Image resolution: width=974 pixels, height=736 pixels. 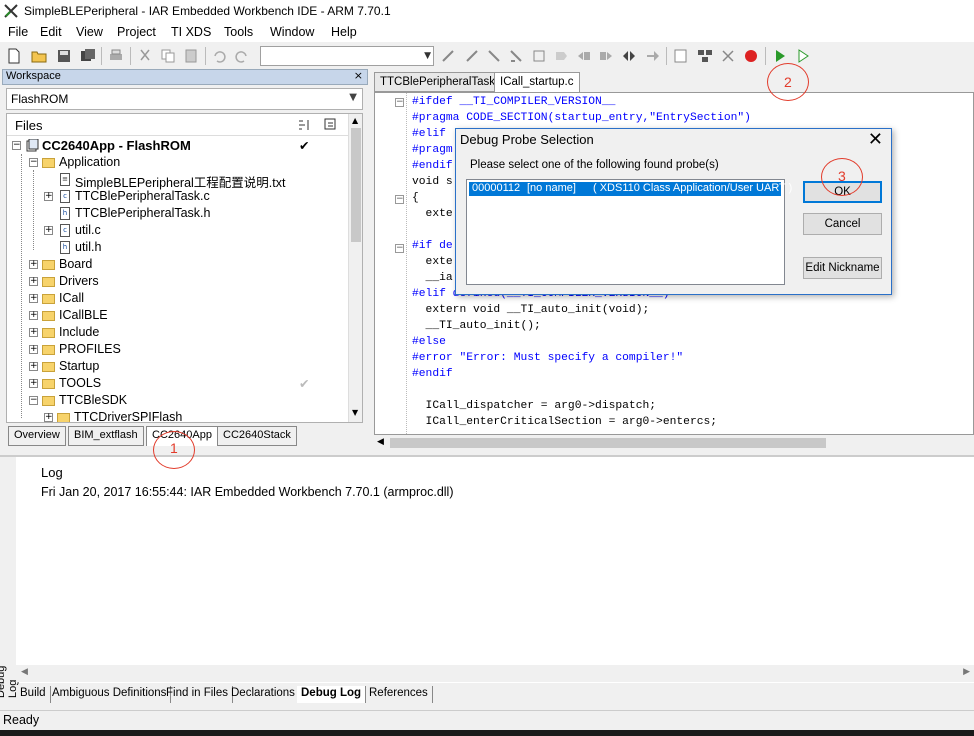 I want to click on redo-icon, so click(x=242, y=56).